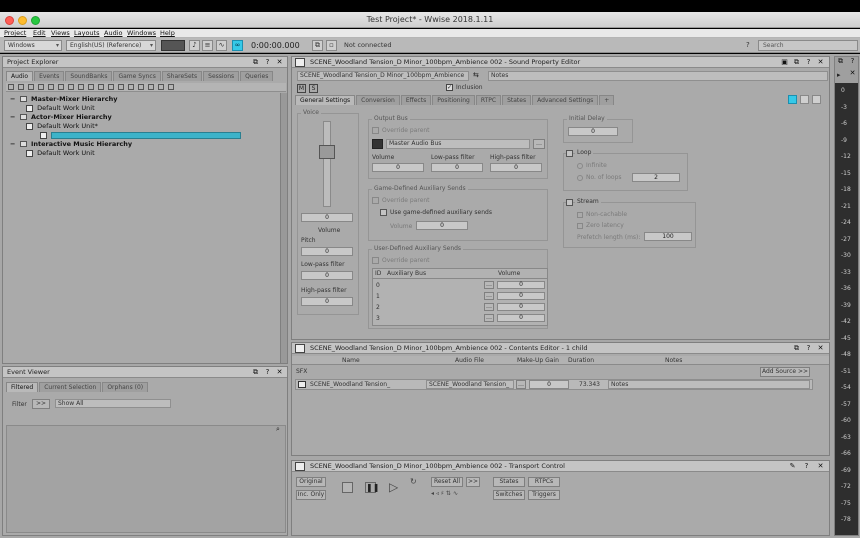  I want to click on tab-orphans: Orphans (0), so click(125, 387).